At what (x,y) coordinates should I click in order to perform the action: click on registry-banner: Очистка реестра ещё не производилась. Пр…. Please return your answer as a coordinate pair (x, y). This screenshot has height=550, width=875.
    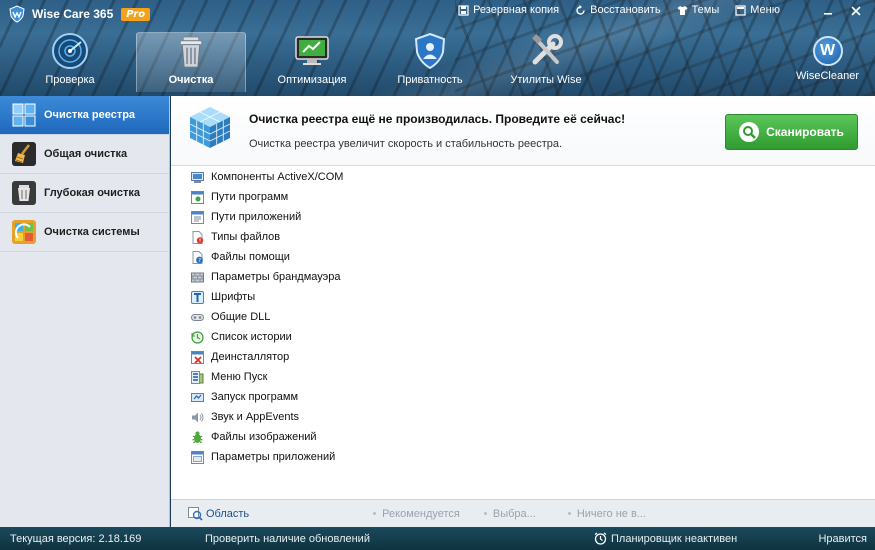
    Looking at the image, I should click on (523, 131).